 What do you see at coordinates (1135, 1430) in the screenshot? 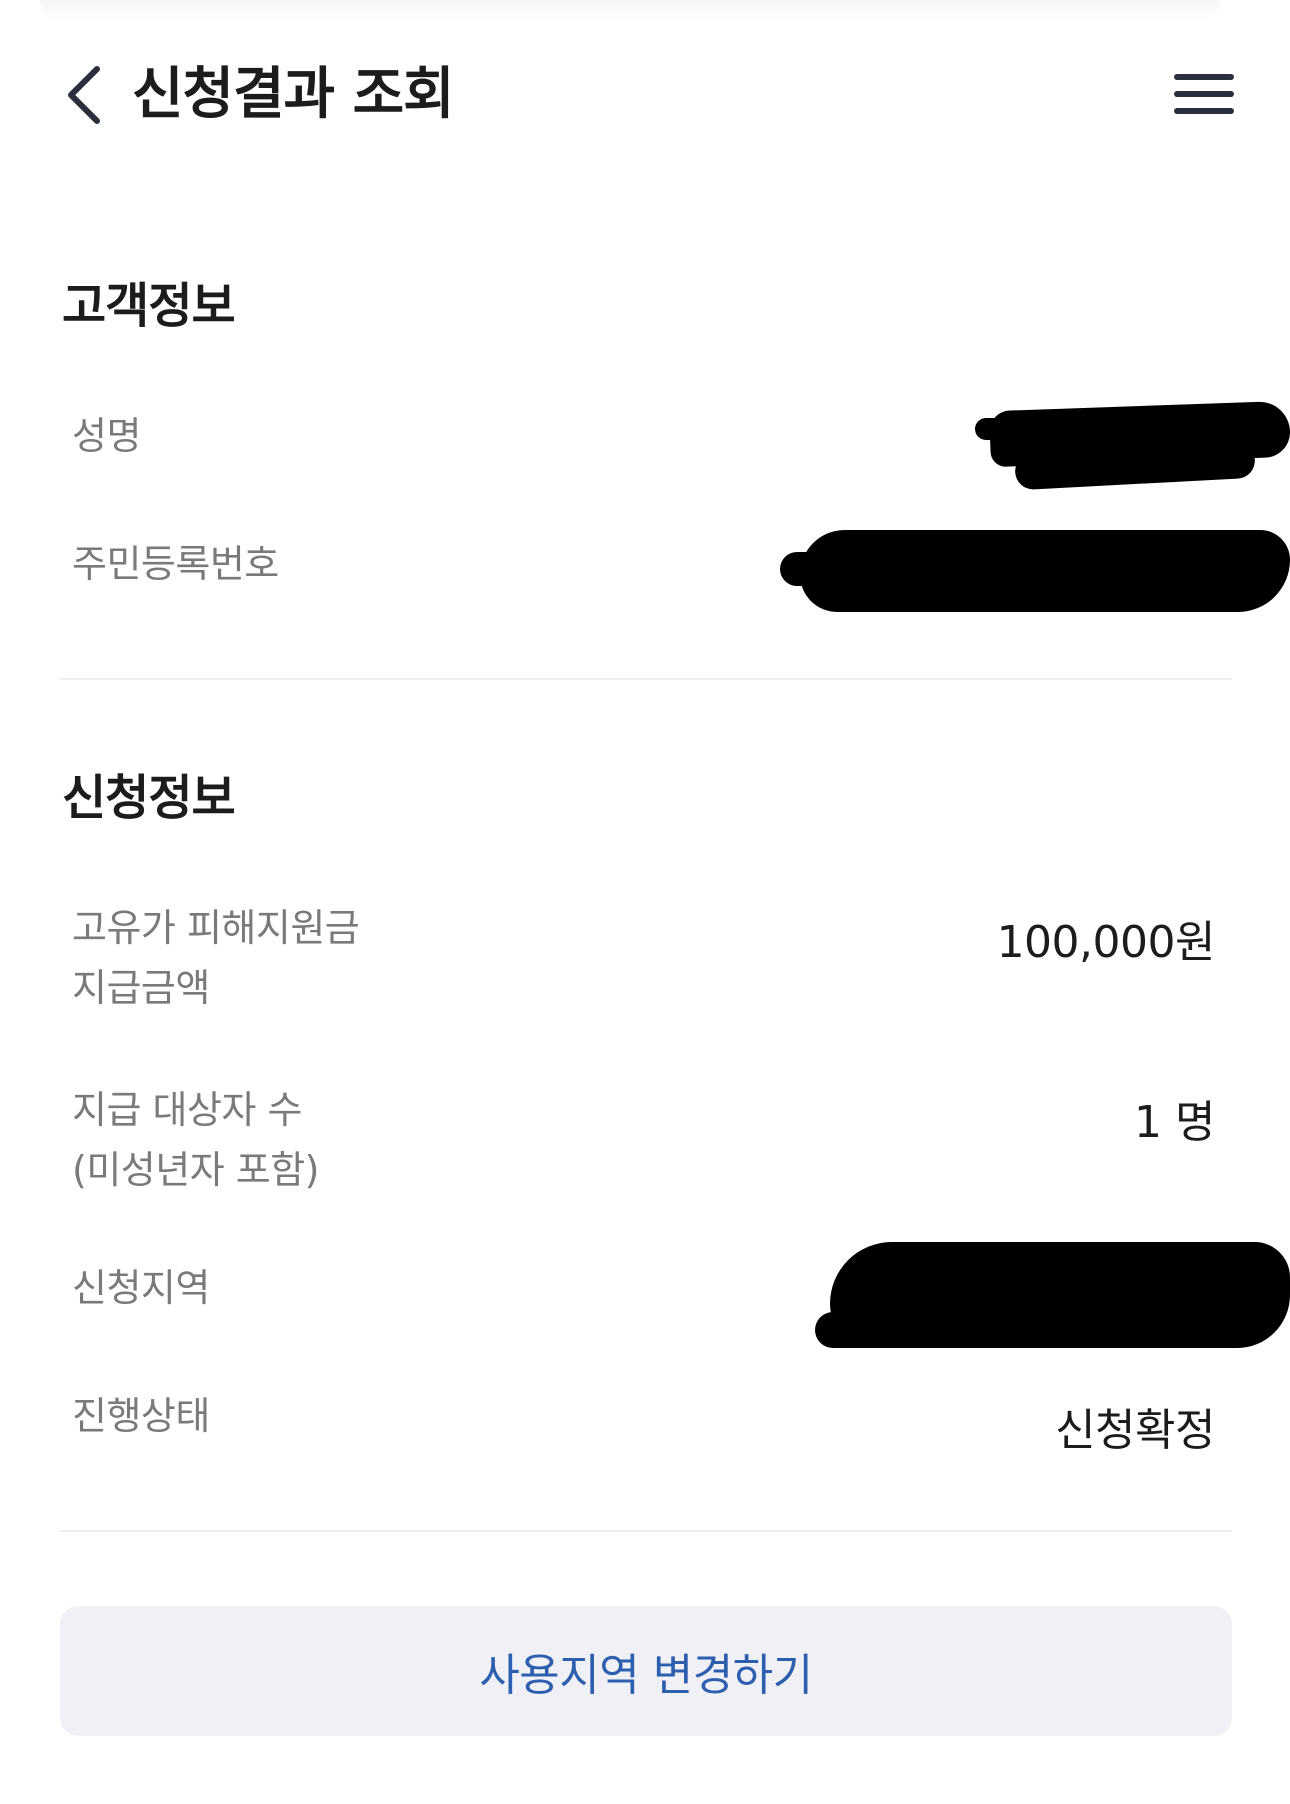
I see `status-value: 신청확정` at bounding box center [1135, 1430].